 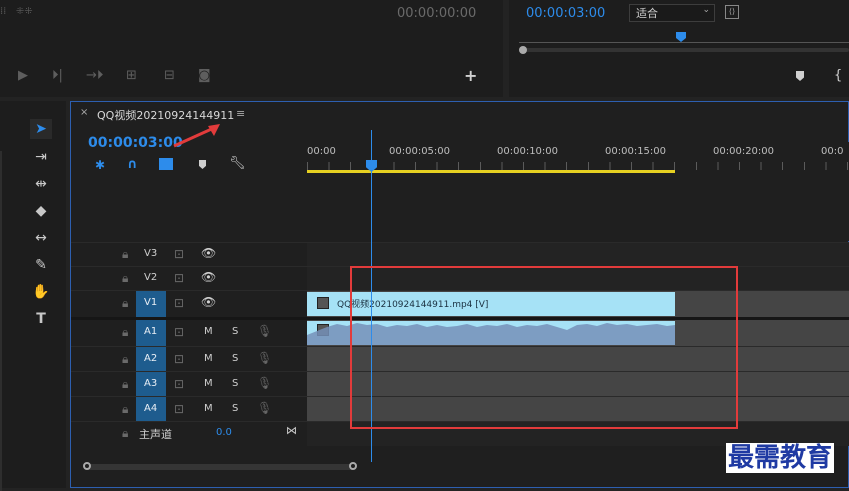 What do you see at coordinates (578, 255) in the screenshot?
I see `track-lane-v3` at bounding box center [578, 255].